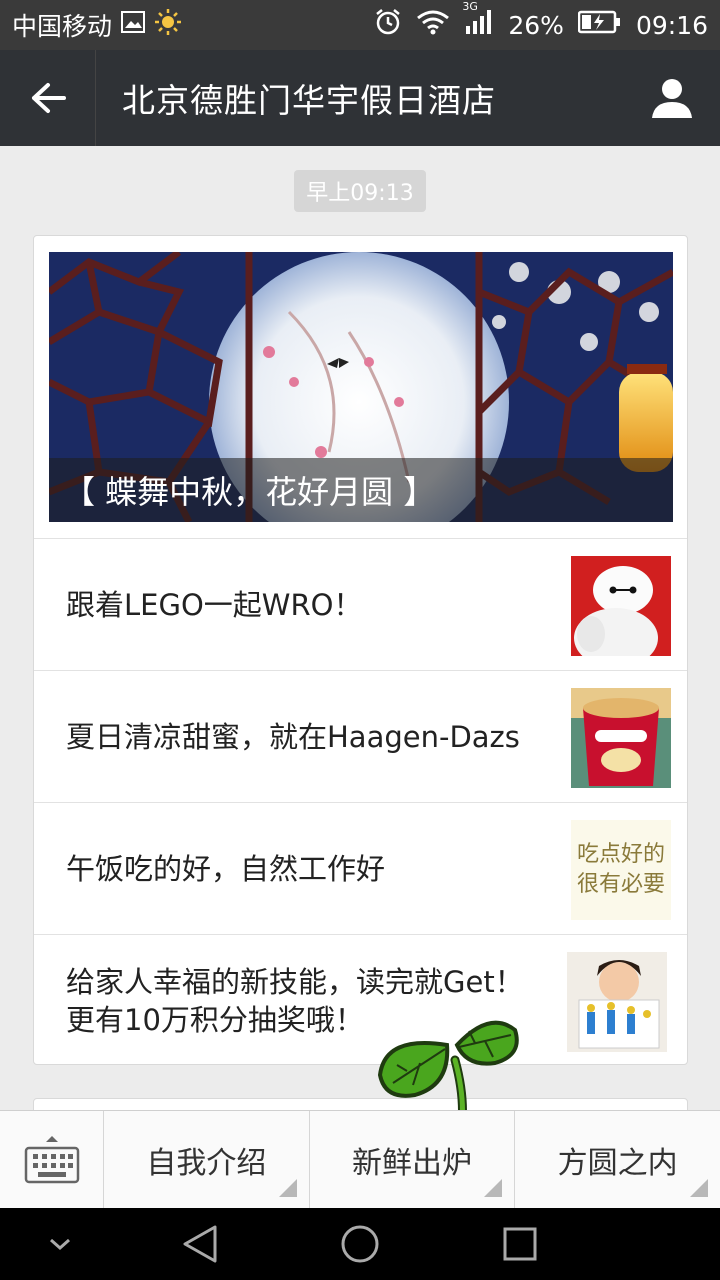  I want to click on square-recents-icon, so click(520, 1244).